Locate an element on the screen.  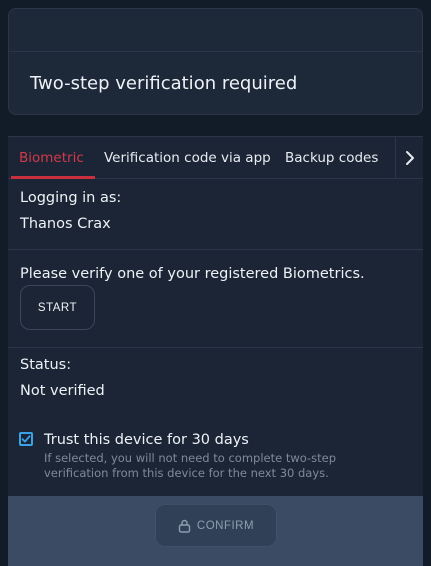
logging-in-as-label: Logging in as: is located at coordinates (71, 198).